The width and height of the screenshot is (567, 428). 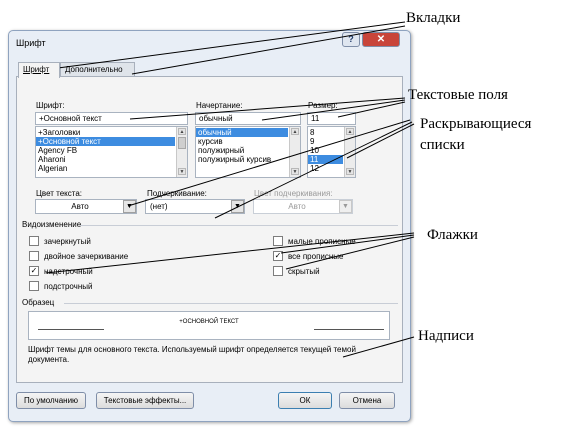 What do you see at coordinates (433, 18) in the screenshot?
I see `annotation-tabs: Вкладки` at bounding box center [433, 18].